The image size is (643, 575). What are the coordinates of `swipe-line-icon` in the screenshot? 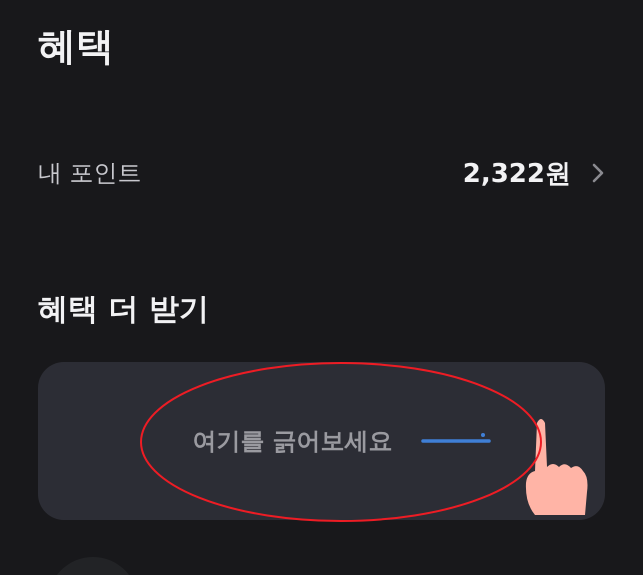 It's located at (455, 438).